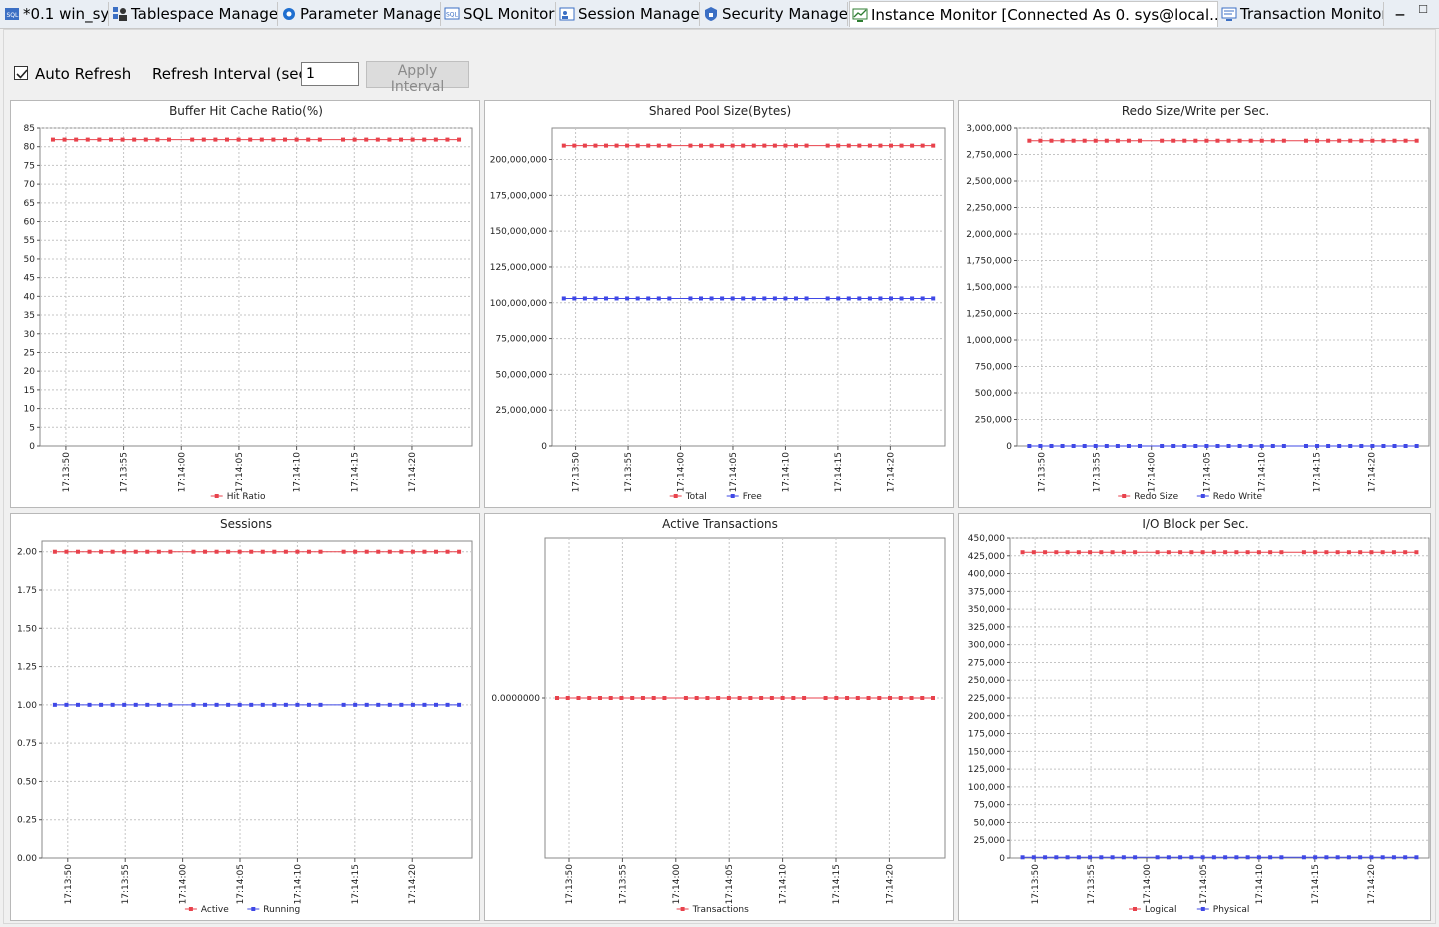  I want to click on x-tick-label: 17:14:15, so click(837, 884).